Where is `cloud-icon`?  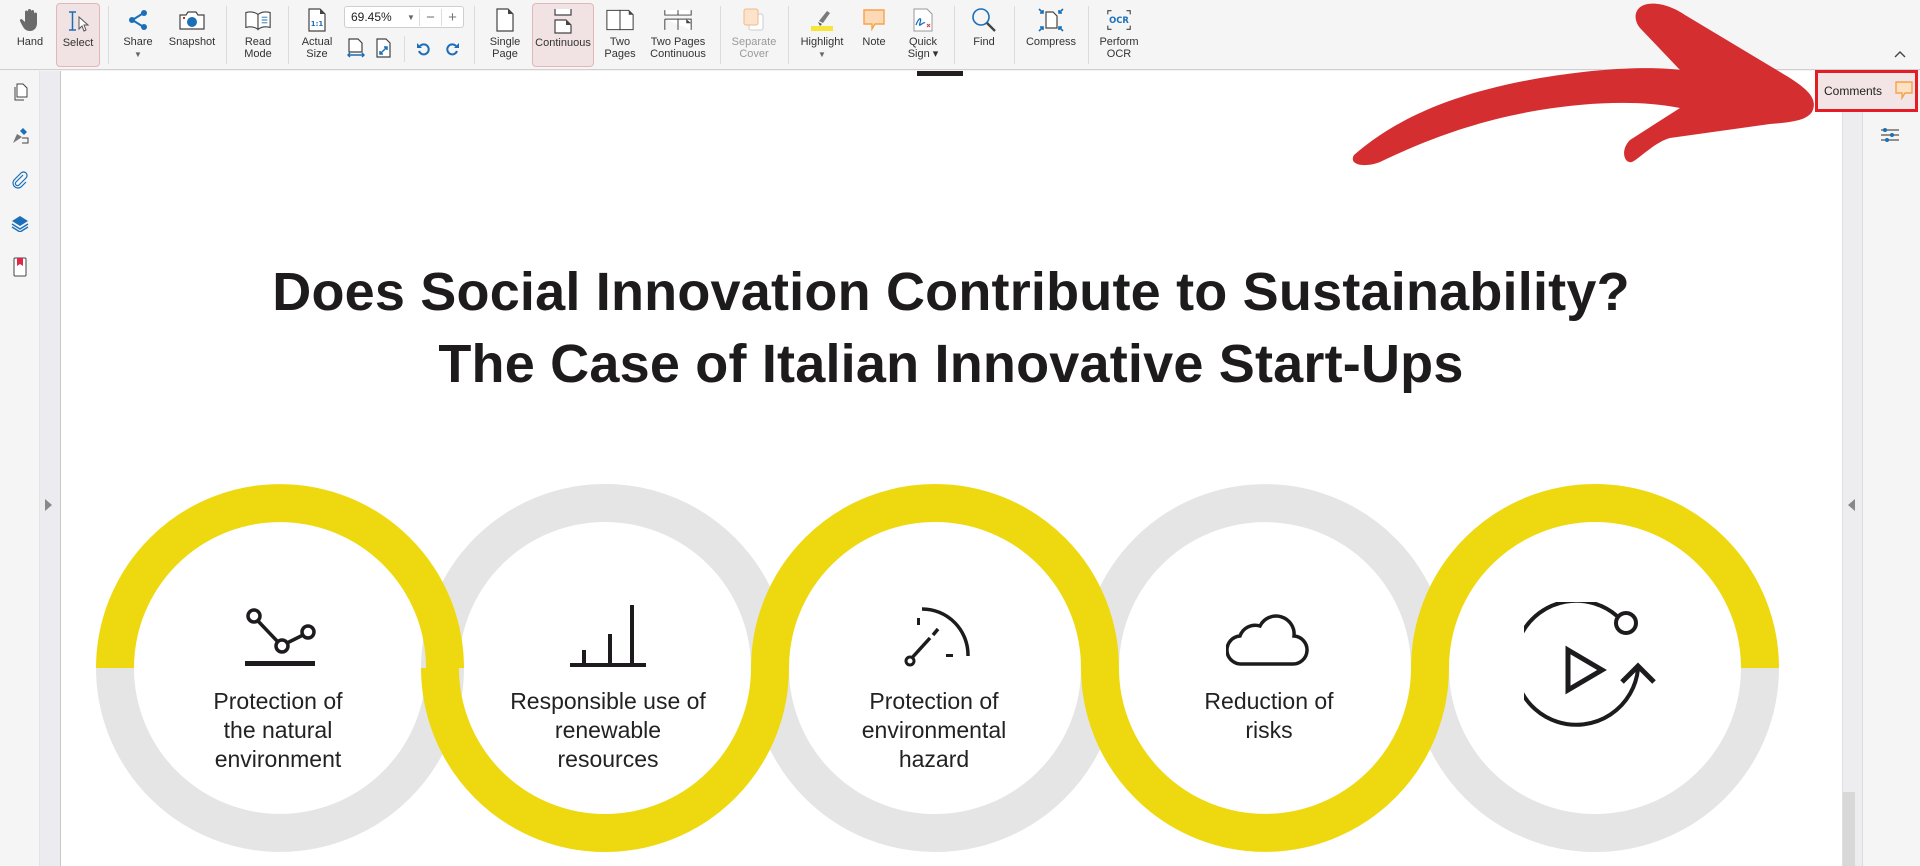
cloud-icon is located at coordinates (1267, 640).